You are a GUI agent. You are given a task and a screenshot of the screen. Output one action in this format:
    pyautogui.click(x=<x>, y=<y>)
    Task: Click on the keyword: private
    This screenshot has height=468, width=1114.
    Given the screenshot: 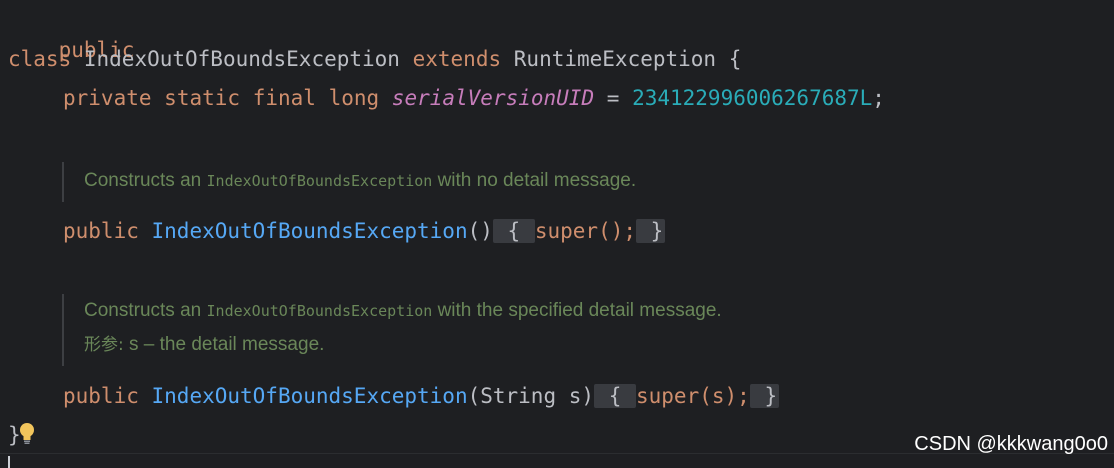 What is the action you would take?
    pyautogui.click(x=107, y=98)
    